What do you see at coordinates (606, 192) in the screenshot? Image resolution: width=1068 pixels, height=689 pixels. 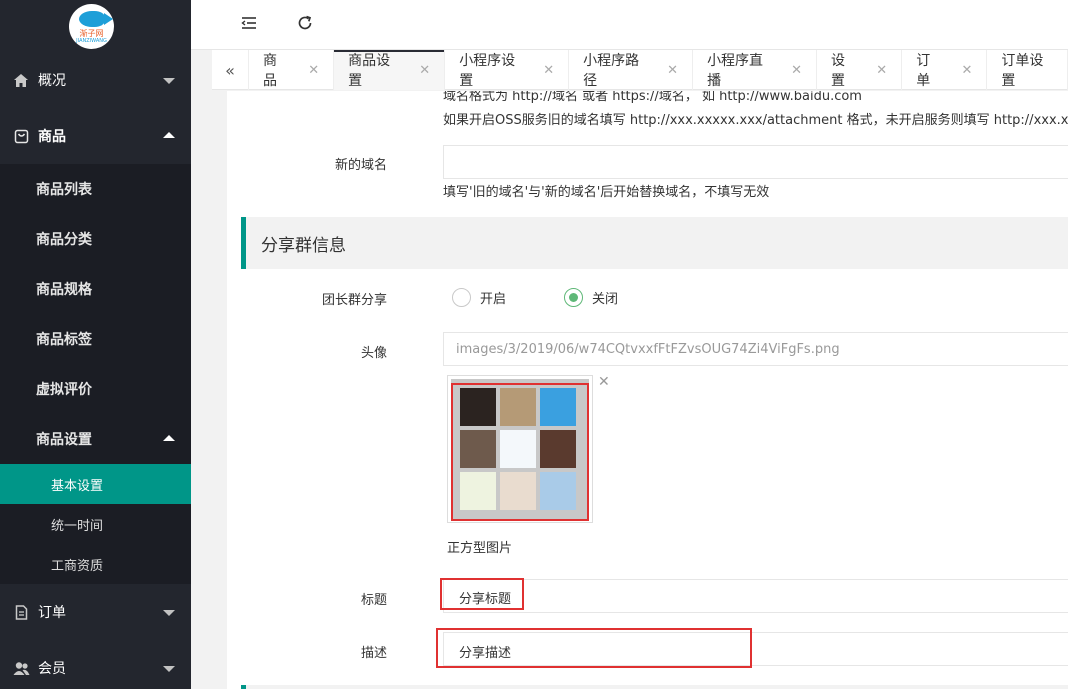 I see `new-domain-help: 填写'旧的域名'与'新的域名'后开始替换域名，不填写无效` at bounding box center [606, 192].